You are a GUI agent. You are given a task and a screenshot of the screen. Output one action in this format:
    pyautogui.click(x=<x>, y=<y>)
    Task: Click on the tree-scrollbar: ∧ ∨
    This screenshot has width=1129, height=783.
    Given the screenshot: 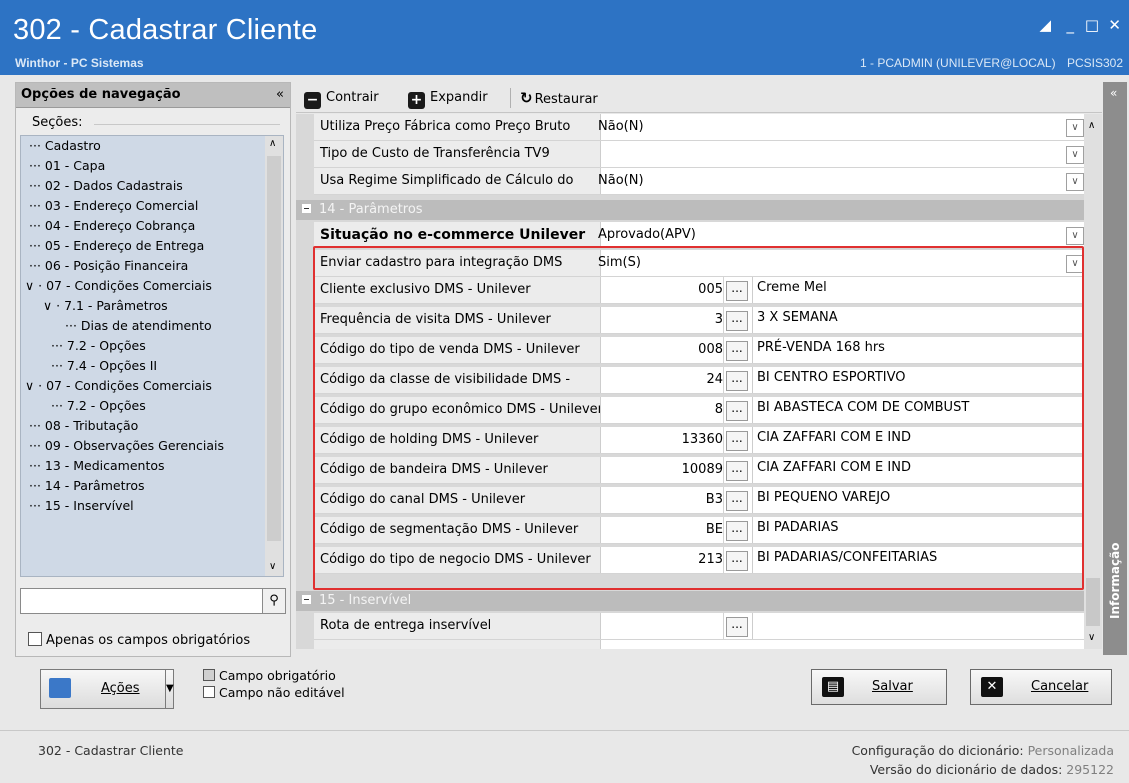 What is the action you would take?
    pyautogui.click(x=274, y=356)
    